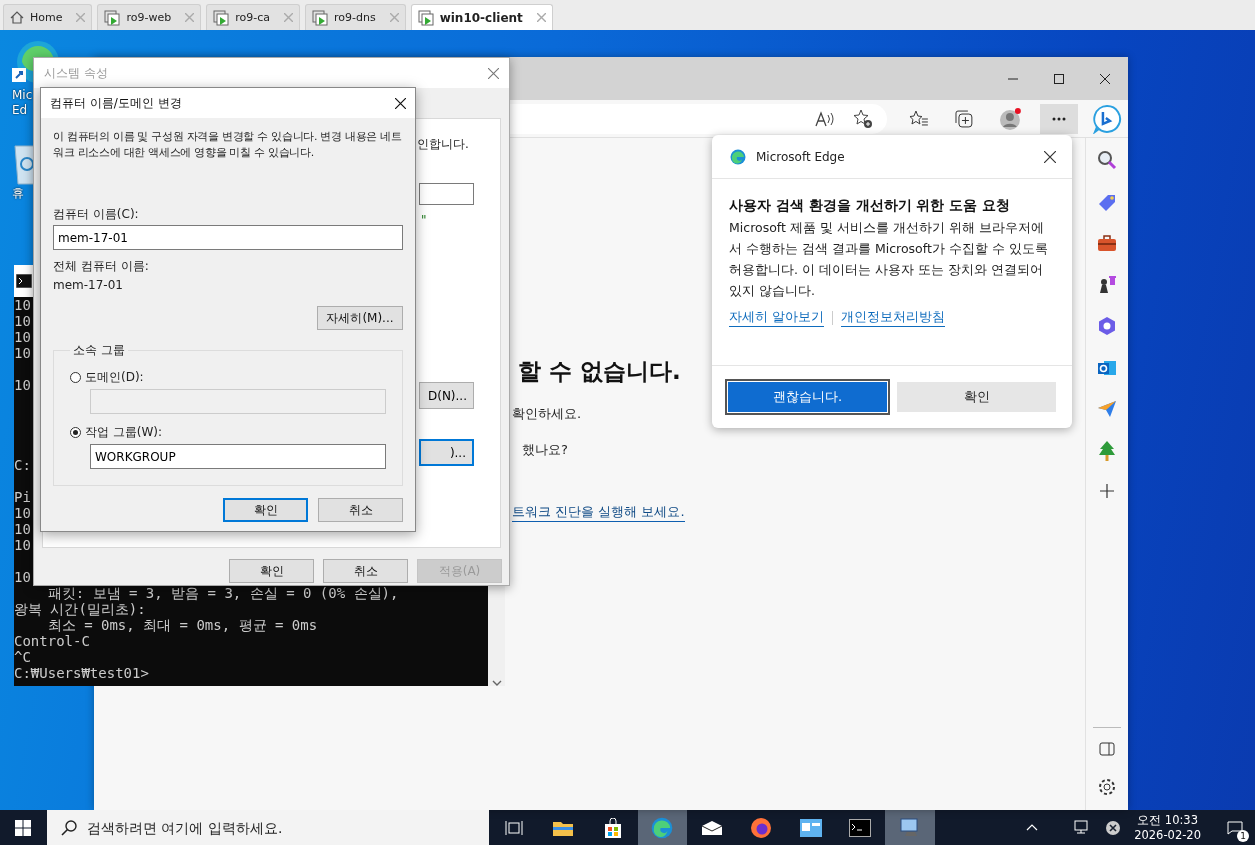 This screenshot has width=1255, height=845. I want to click on description-text: 이 컴퓨터의 이름 및 구성원 자격을 변경할 수 있습니다. 변경 내용은 네트워크 리소스에 대한 액세스에 영향을 미칠 수 있습니다., so click(228, 145).